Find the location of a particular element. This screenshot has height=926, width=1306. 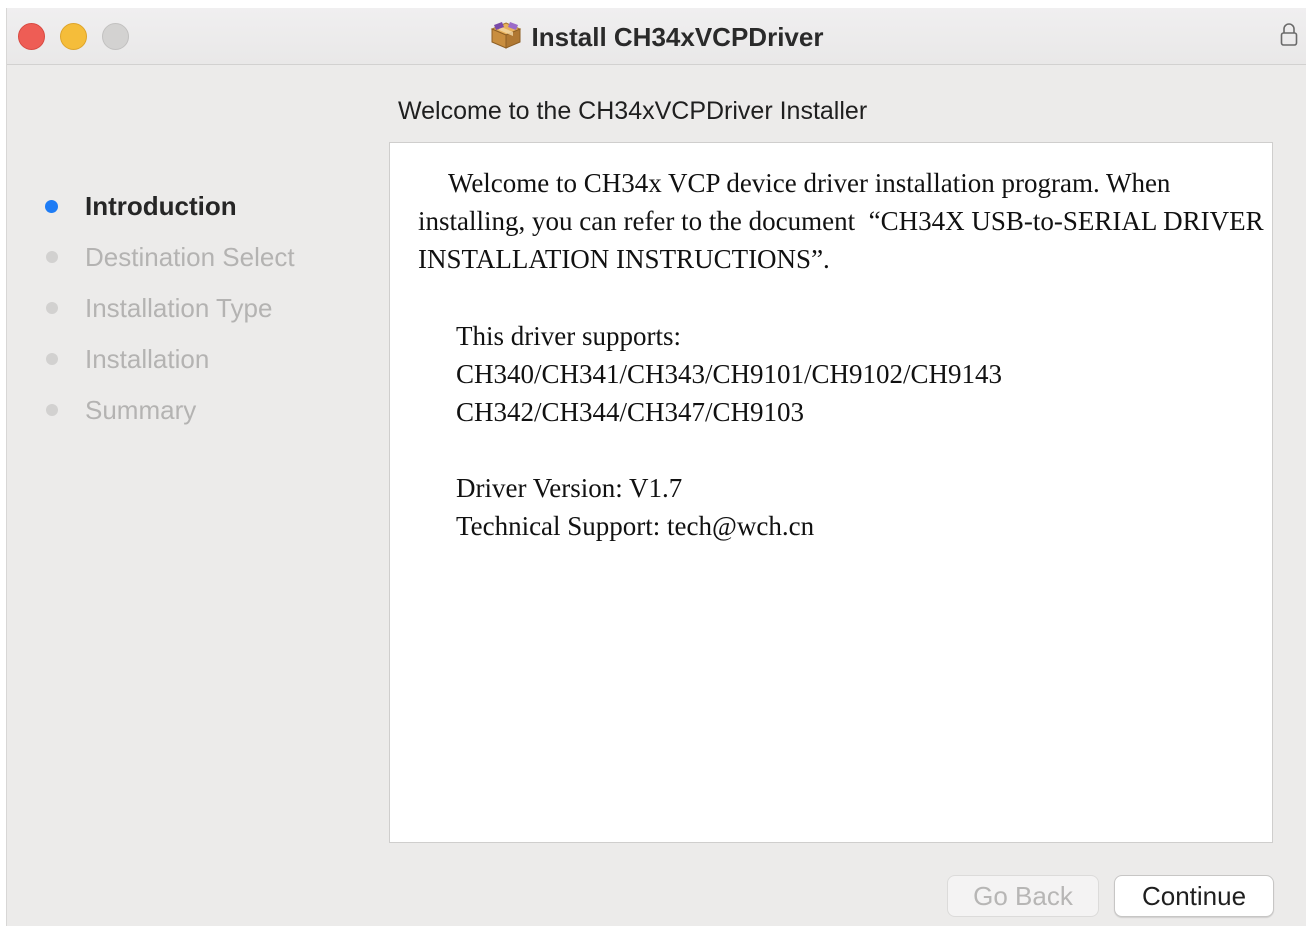

step-label: Installation is located at coordinates (147, 359).